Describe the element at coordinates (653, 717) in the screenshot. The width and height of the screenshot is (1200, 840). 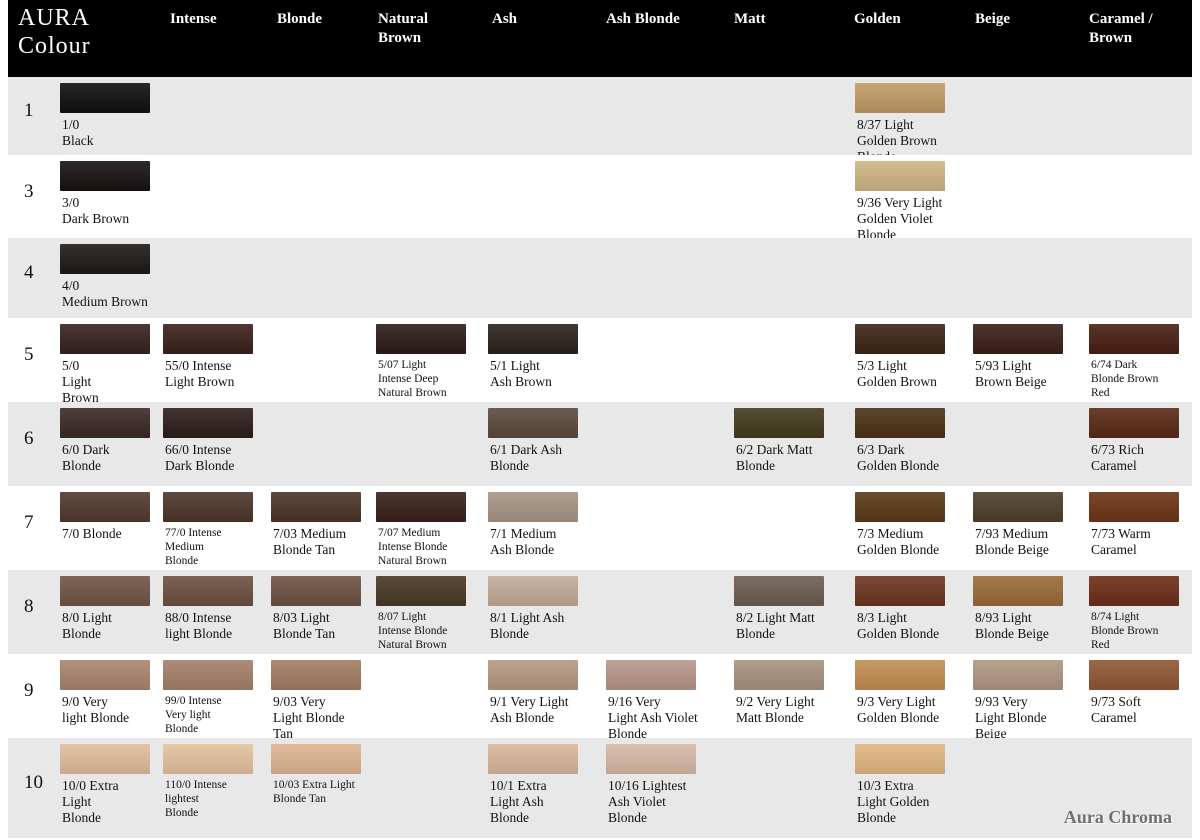
I see `shade-label: 9/16 Very Light Ash Violet Blonde` at that location.